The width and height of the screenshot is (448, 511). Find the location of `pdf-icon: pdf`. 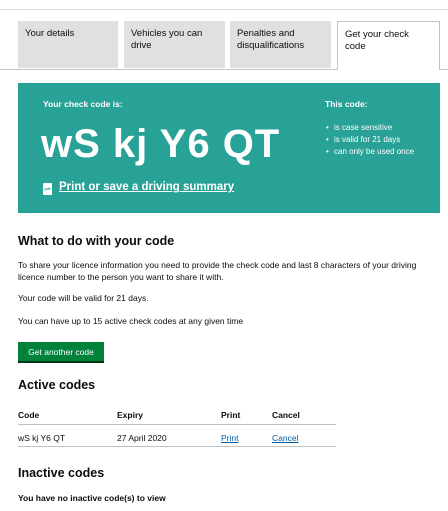

pdf-icon: pdf is located at coordinates (47, 189).